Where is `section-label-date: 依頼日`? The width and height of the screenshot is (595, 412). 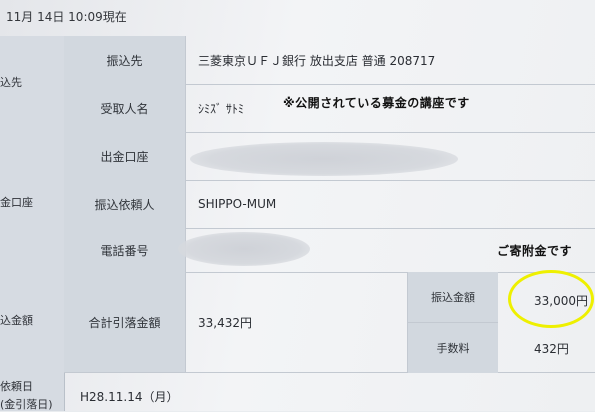
section-label-date: 依頼日 is located at coordinates (16, 386).